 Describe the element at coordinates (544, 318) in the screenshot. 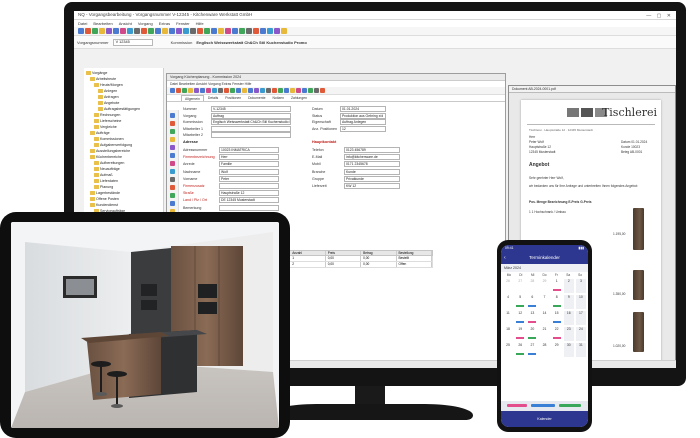

I see `calendar-day: 14` at that location.